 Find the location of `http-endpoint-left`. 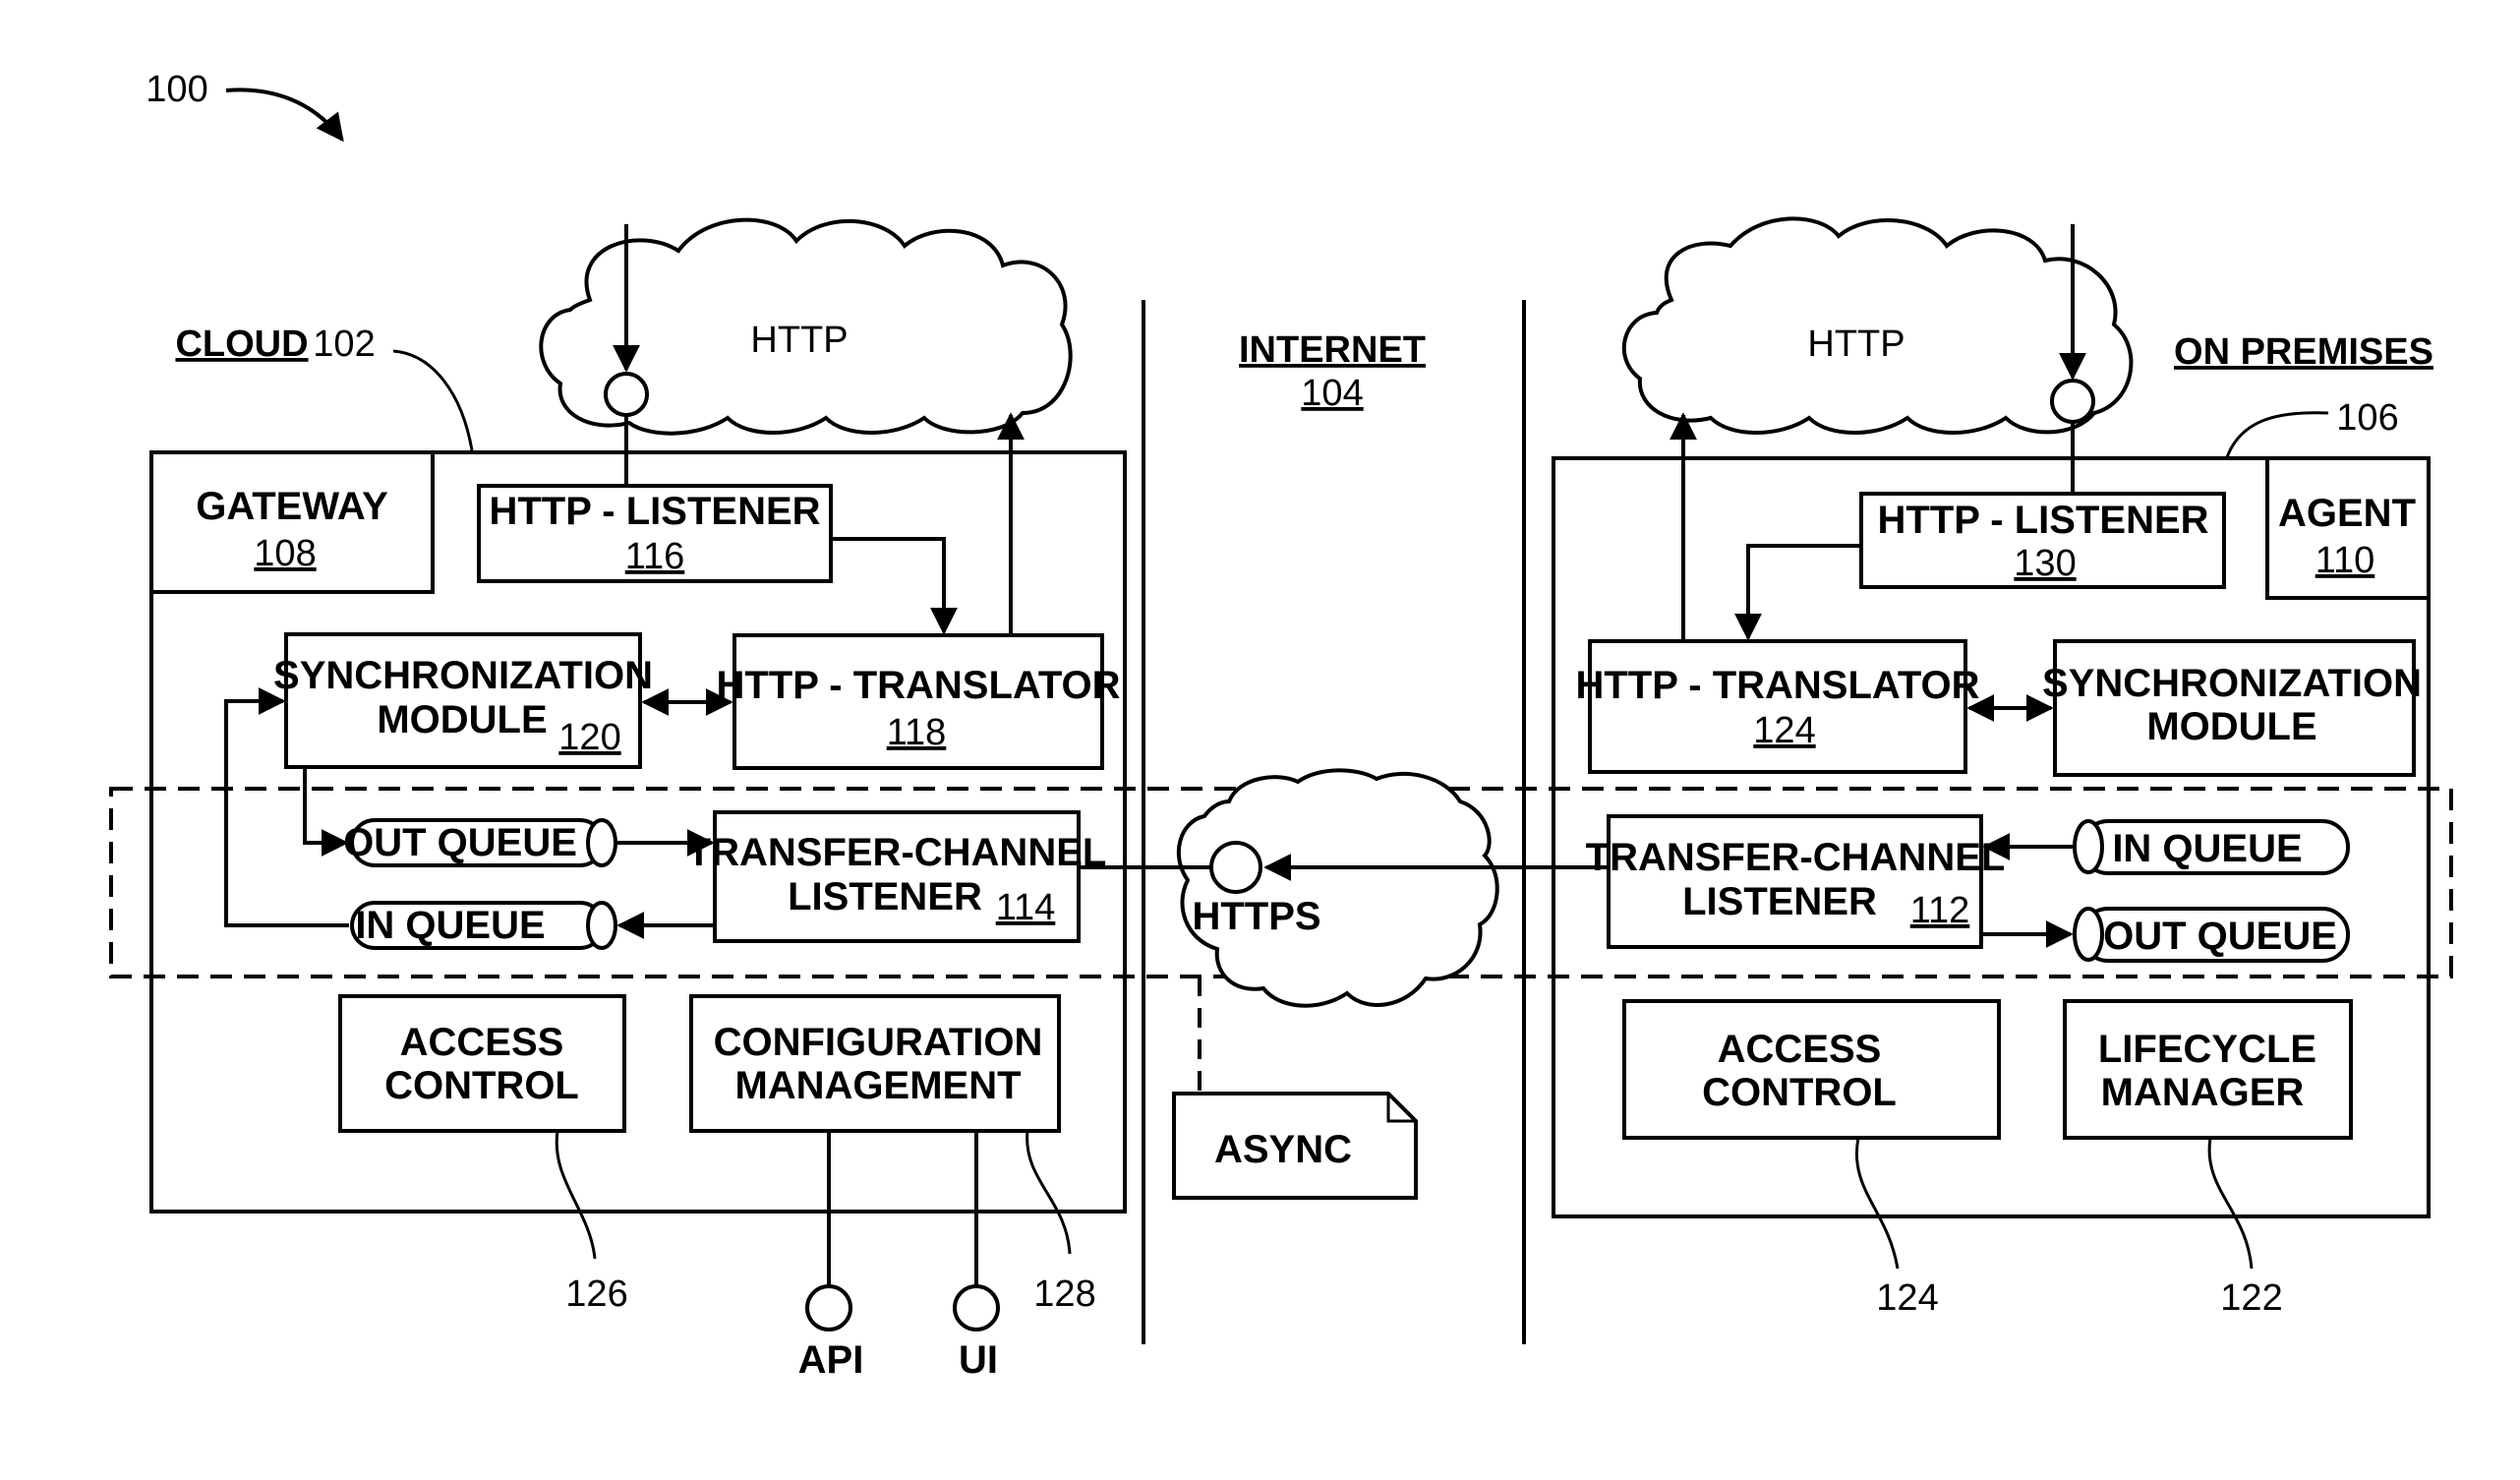

http-endpoint-left is located at coordinates (626, 394).